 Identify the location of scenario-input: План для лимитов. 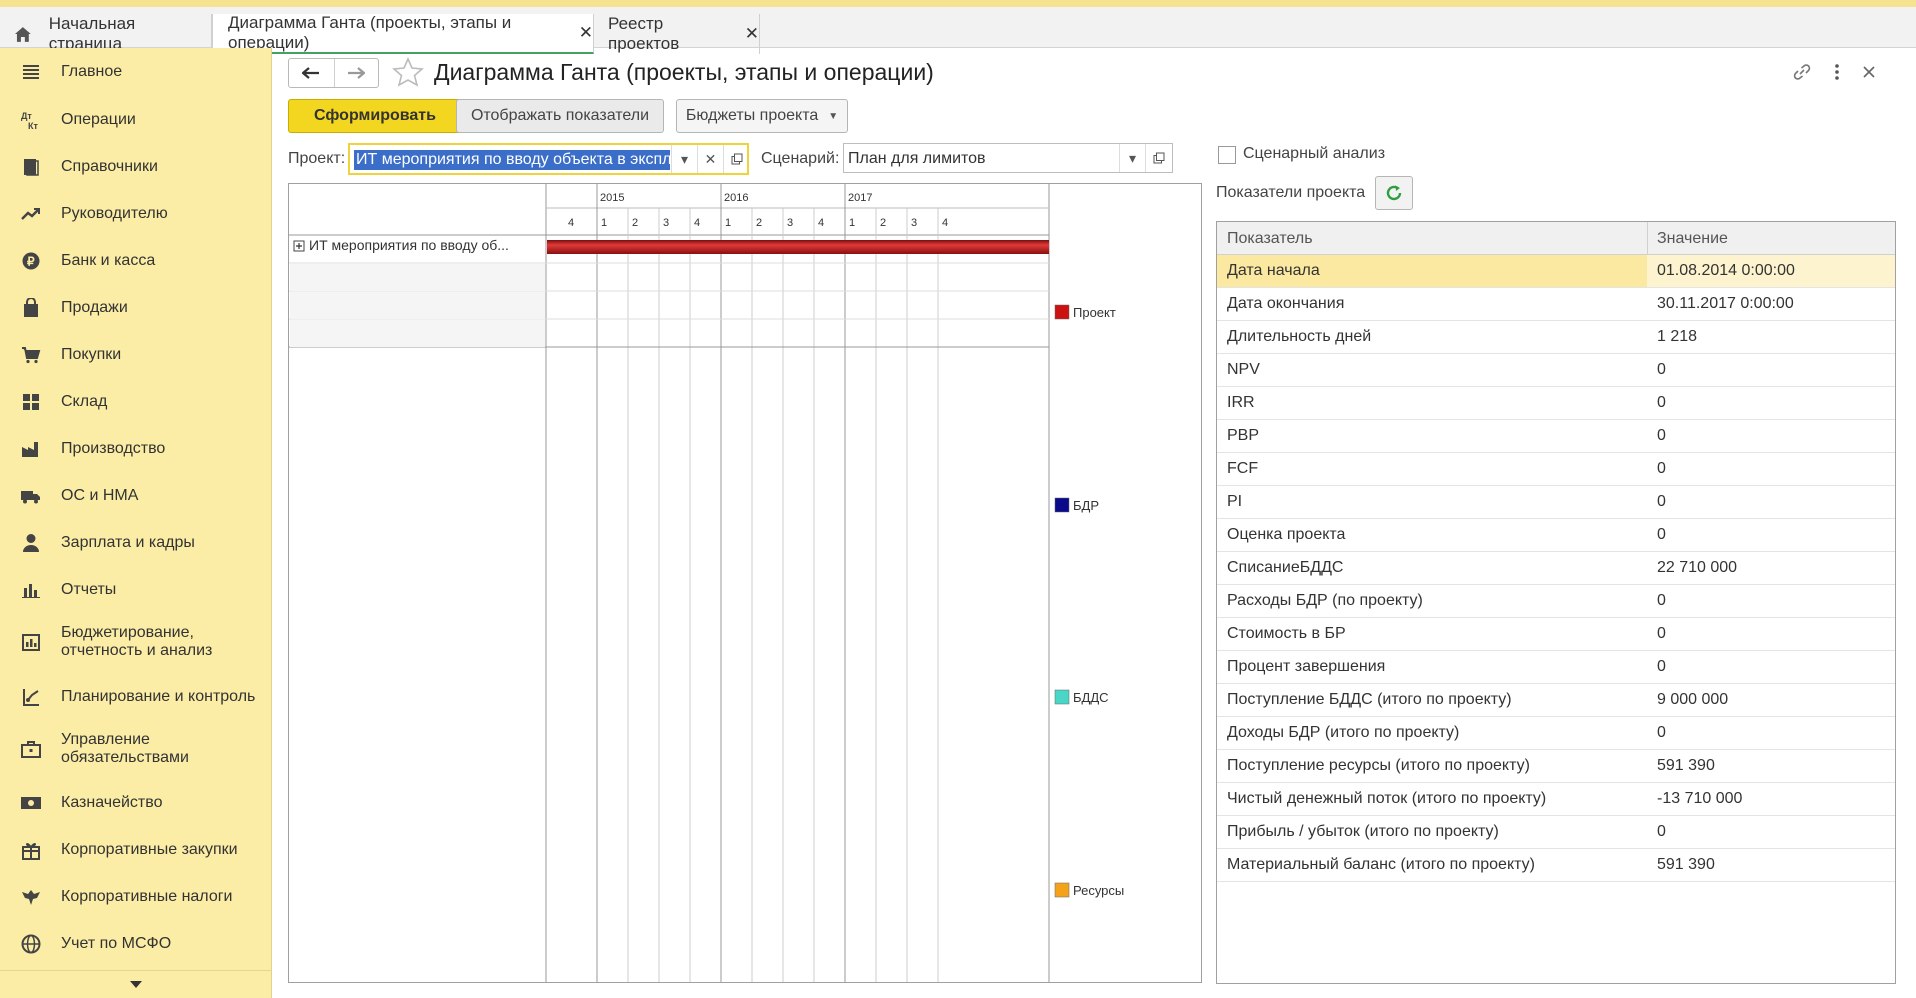
(917, 159).